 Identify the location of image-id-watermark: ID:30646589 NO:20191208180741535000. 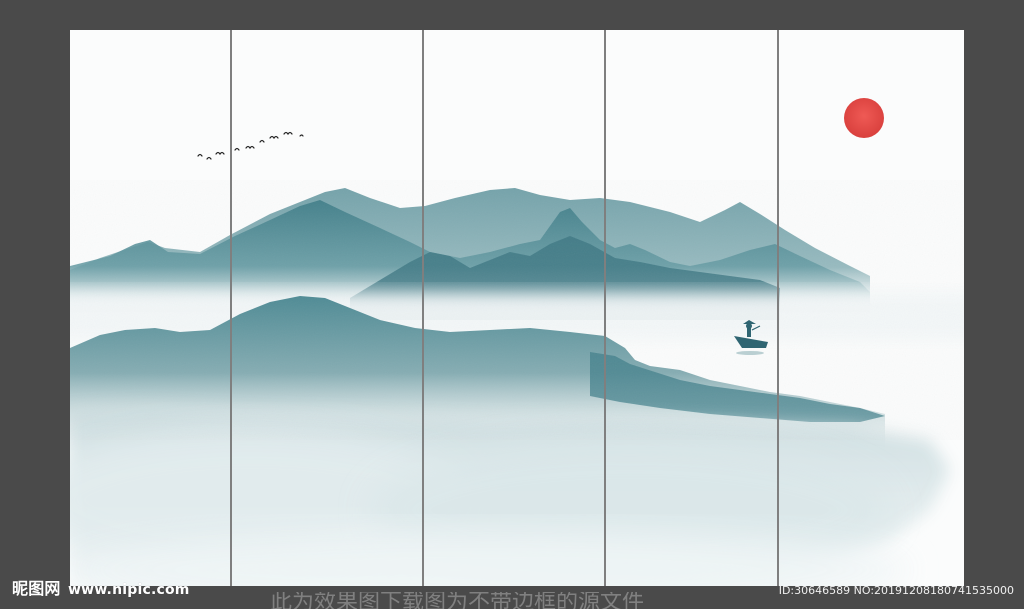
(896, 590).